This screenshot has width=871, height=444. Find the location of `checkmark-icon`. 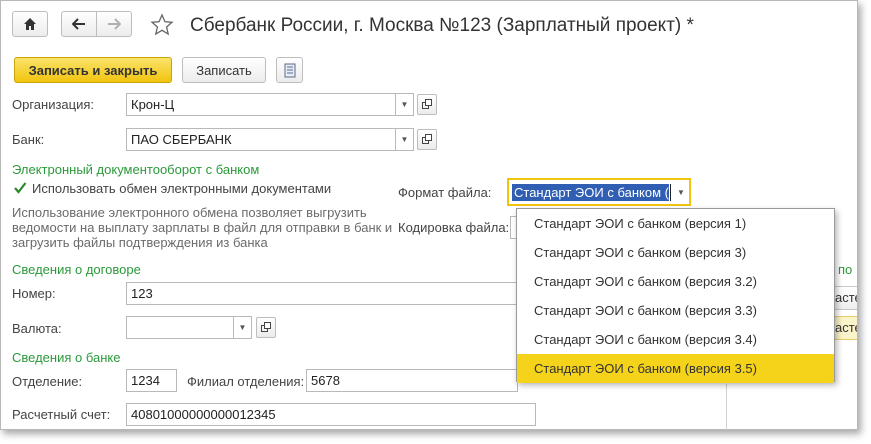

checkmark-icon is located at coordinates (20, 188).